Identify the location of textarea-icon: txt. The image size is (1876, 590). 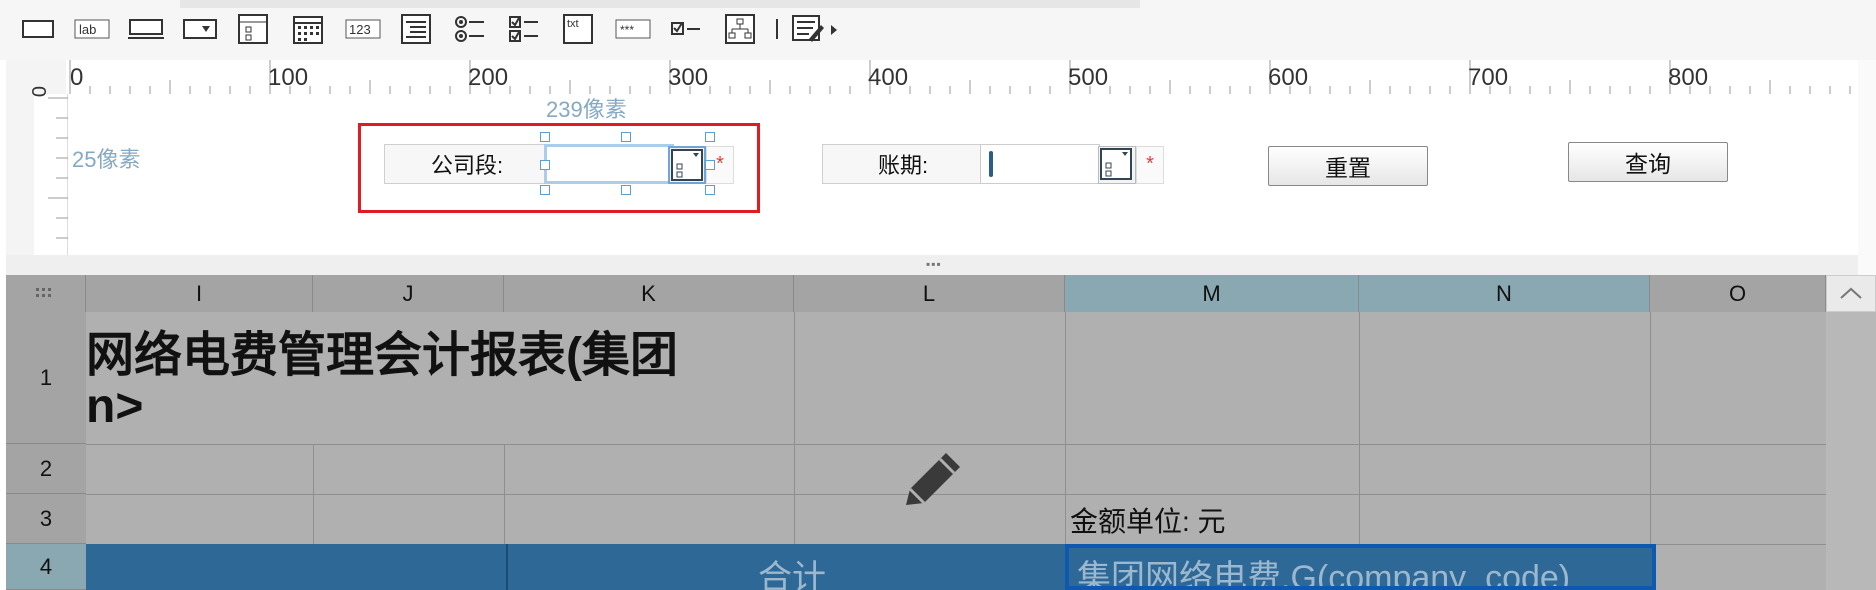
(578, 29).